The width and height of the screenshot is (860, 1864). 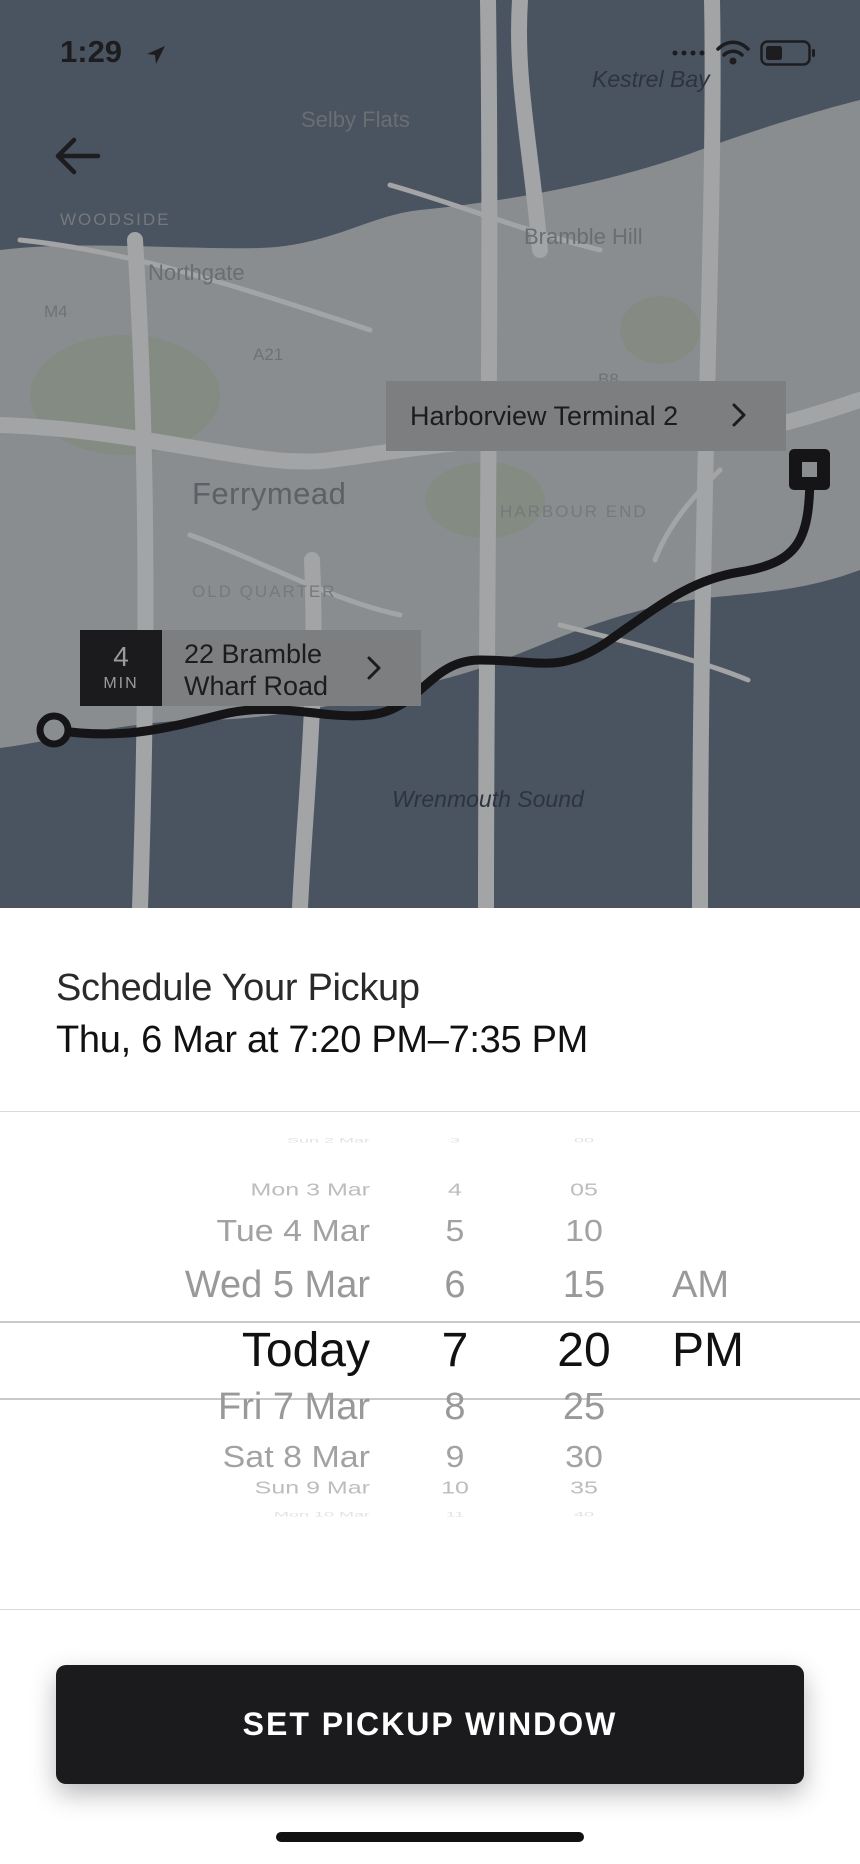 I want to click on origin-callout: 4 MIN 22 Bramble Wharf Road, so click(x=250, y=668).